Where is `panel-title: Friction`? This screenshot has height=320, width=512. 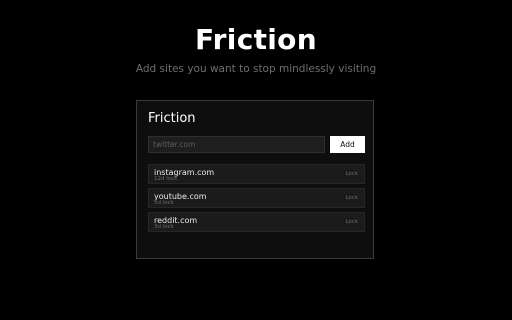 panel-title: Friction is located at coordinates (172, 118).